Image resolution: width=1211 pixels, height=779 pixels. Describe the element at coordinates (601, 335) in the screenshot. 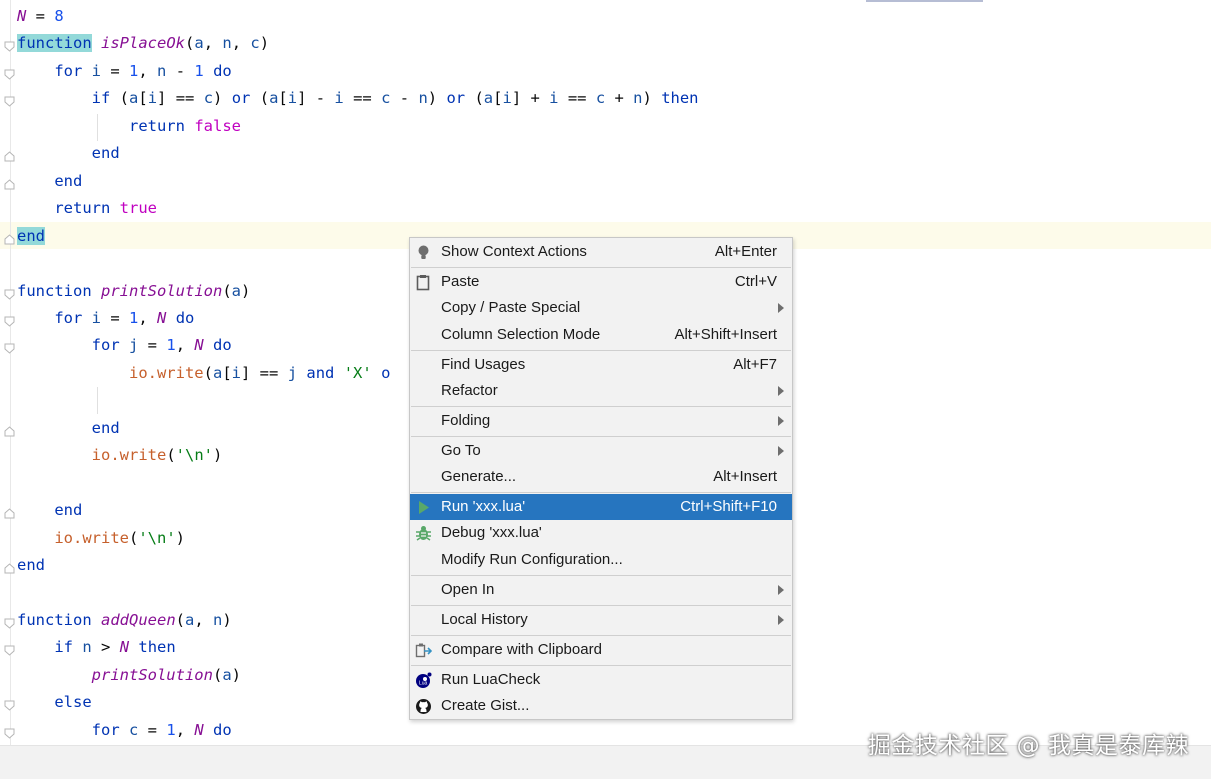

I see `menu-item-column-selection-mode: Column Selection Mode Alt+Shift+Insert` at that location.